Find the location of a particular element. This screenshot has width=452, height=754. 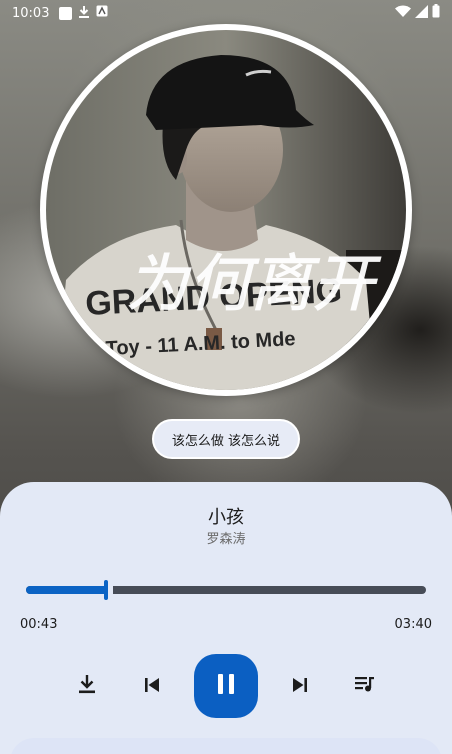

status-bar: 10:03 is located at coordinates (226, 13).